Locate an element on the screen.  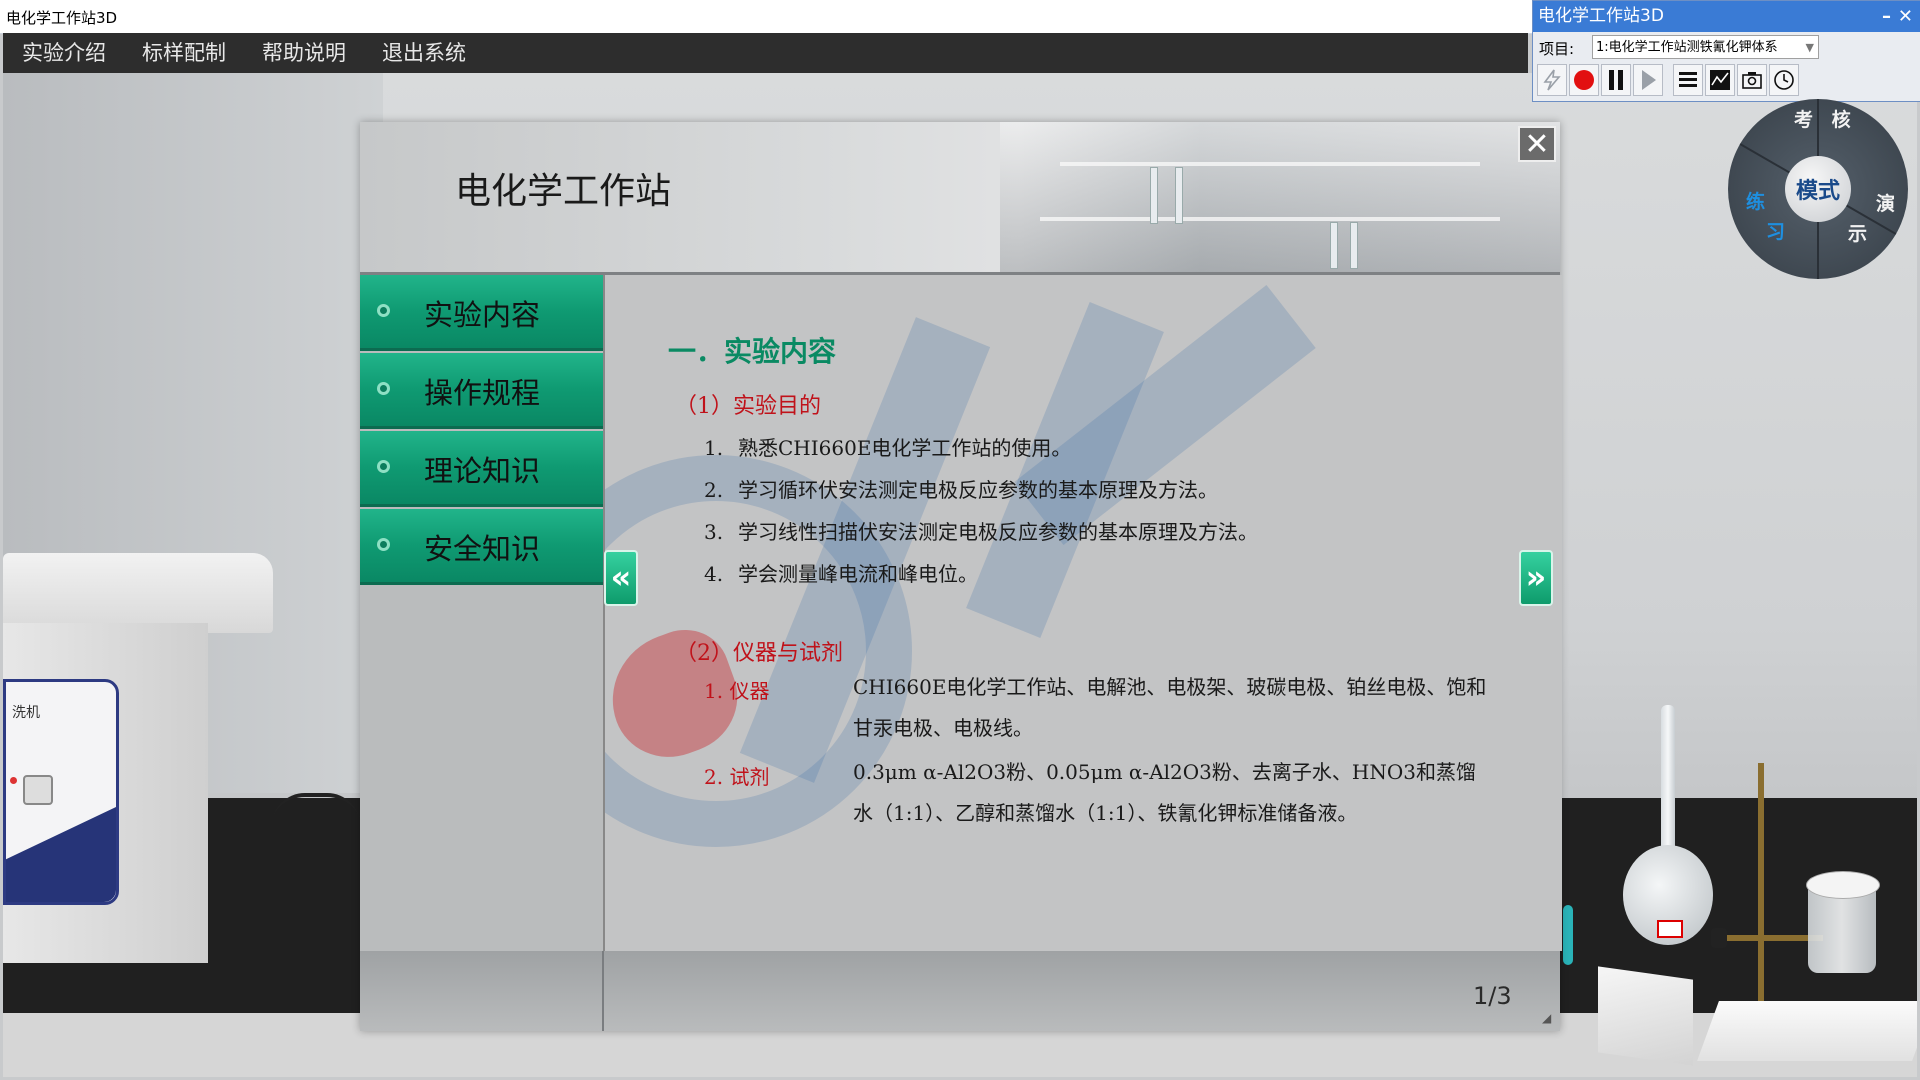
dialog-sidebar: 实验内容 操作规程 理论知识 安全知识 is located at coordinates (481, 613).